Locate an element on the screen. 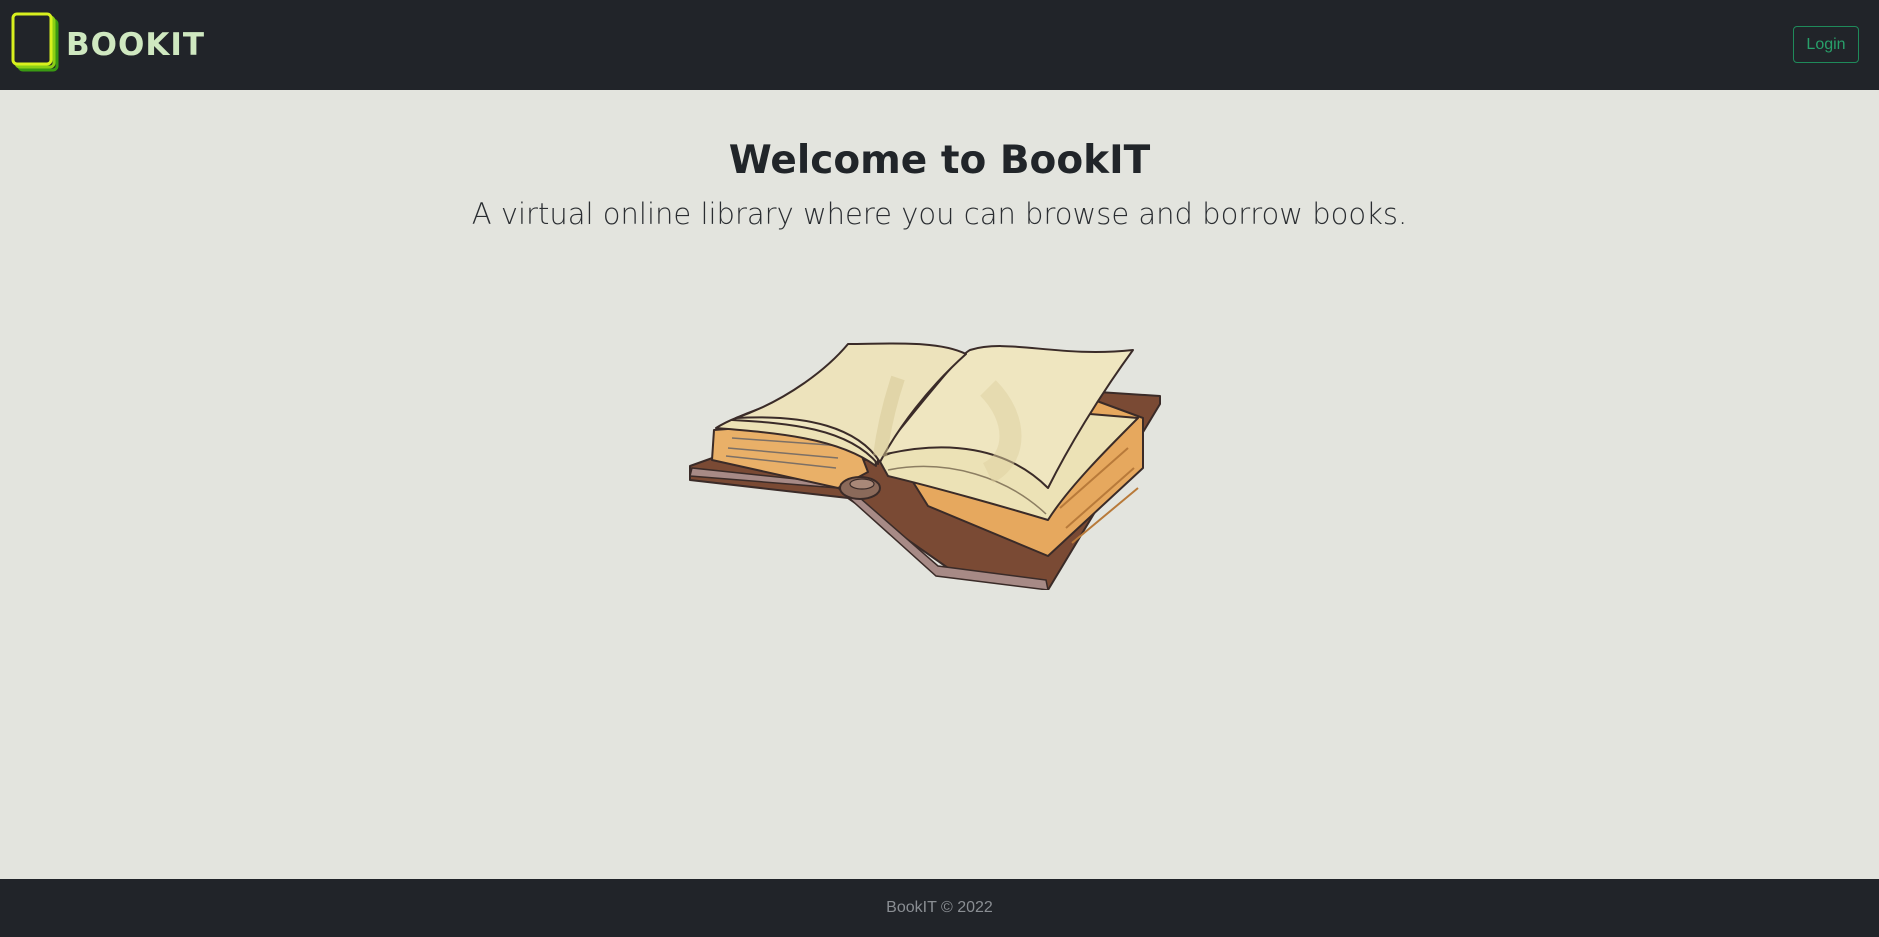 The image size is (1879, 937). login-button: Login is located at coordinates (1826, 44).